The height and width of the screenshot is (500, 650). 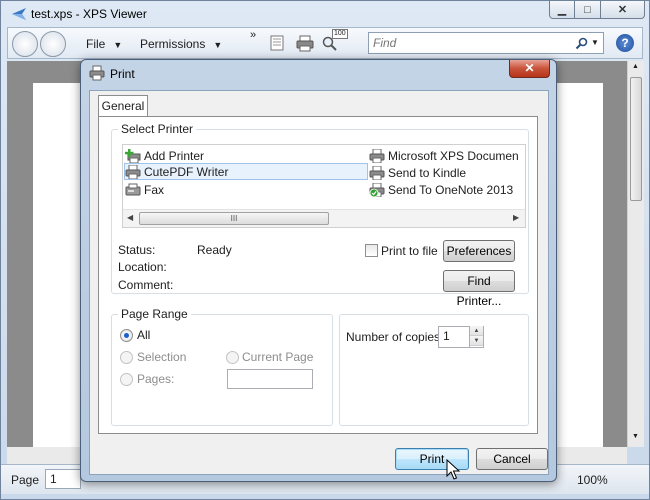 What do you see at coordinates (123, 106) in the screenshot?
I see `tab-general: General` at bounding box center [123, 106].